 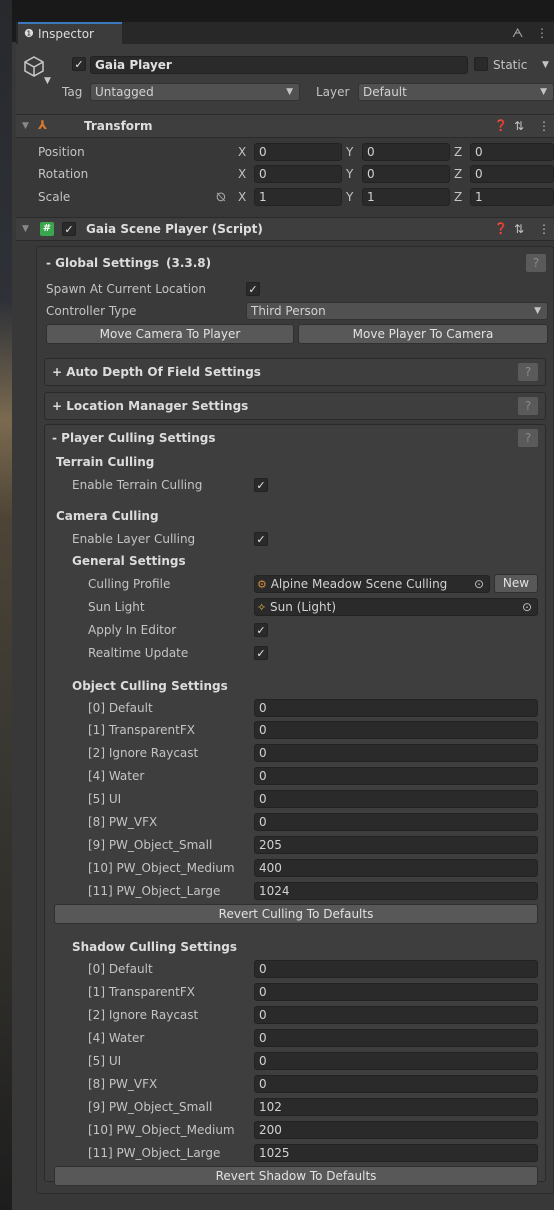 I want to click on shadow-row-label: [10] PW_Object_Medium, so click(x=161, y=1130).